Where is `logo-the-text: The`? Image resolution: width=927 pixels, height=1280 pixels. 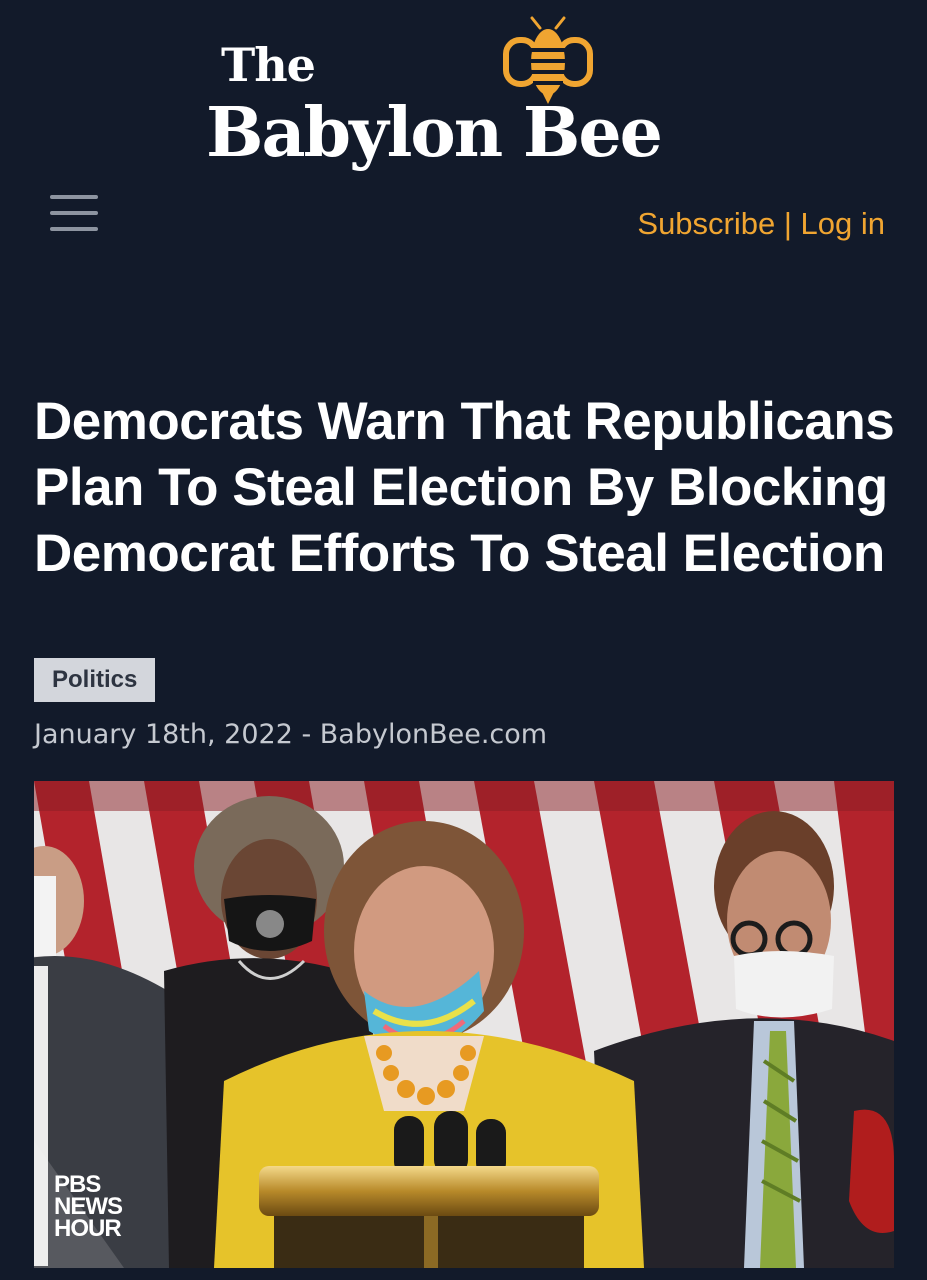
logo-the-text: The is located at coordinates (268, 65).